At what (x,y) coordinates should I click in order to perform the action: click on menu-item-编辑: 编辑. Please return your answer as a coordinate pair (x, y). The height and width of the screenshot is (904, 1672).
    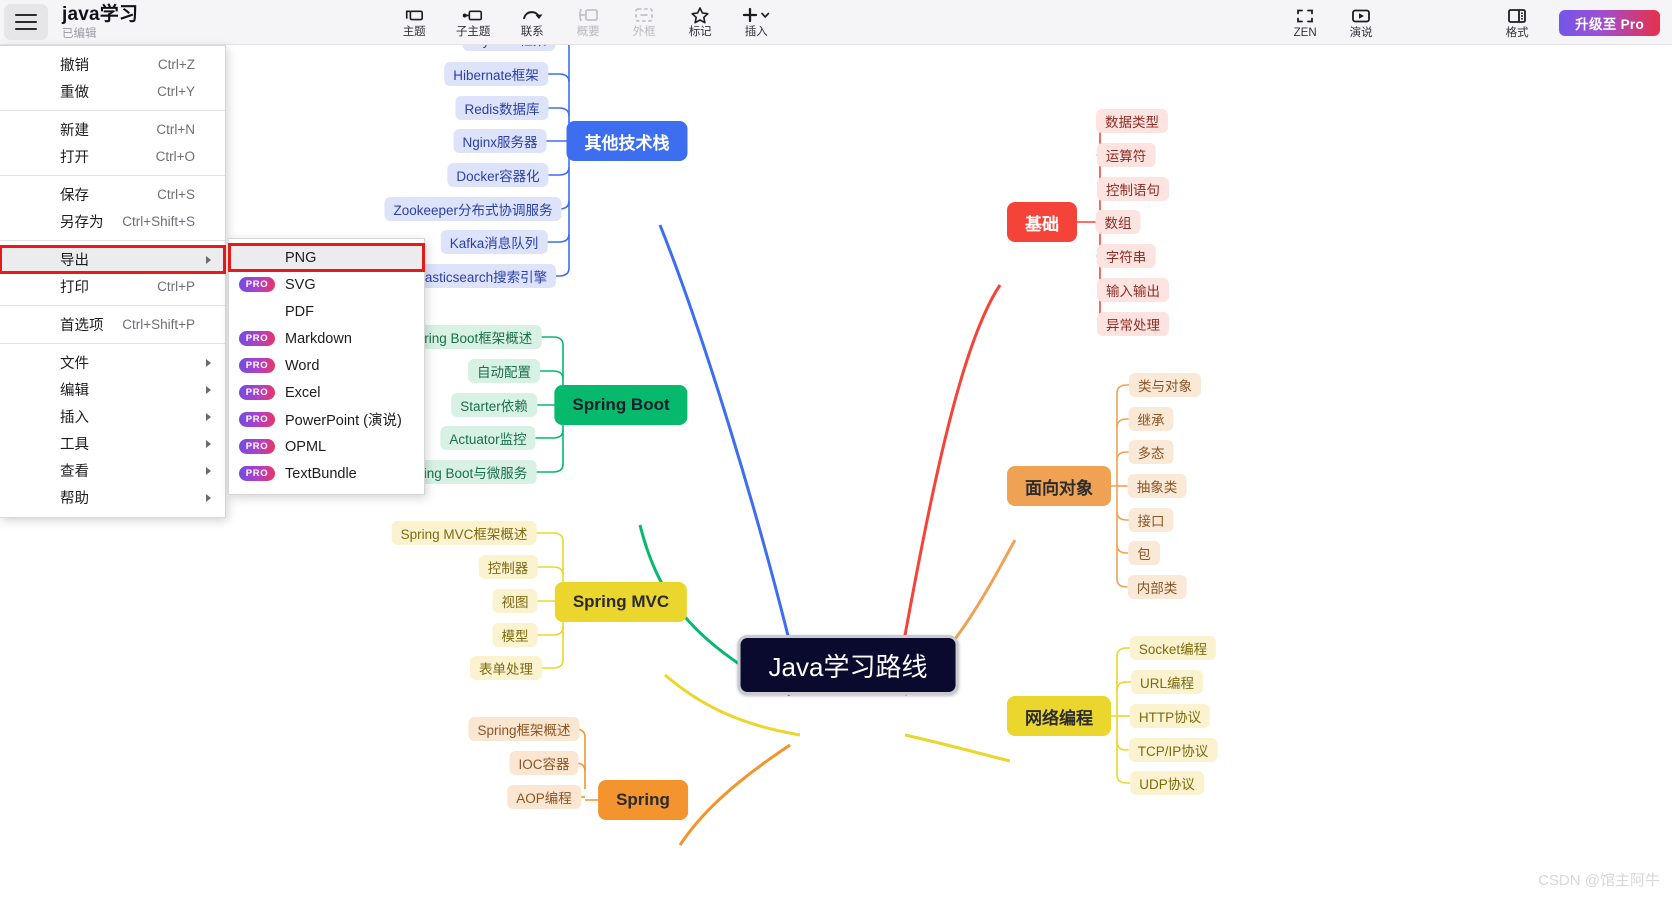
    Looking at the image, I should click on (112, 389).